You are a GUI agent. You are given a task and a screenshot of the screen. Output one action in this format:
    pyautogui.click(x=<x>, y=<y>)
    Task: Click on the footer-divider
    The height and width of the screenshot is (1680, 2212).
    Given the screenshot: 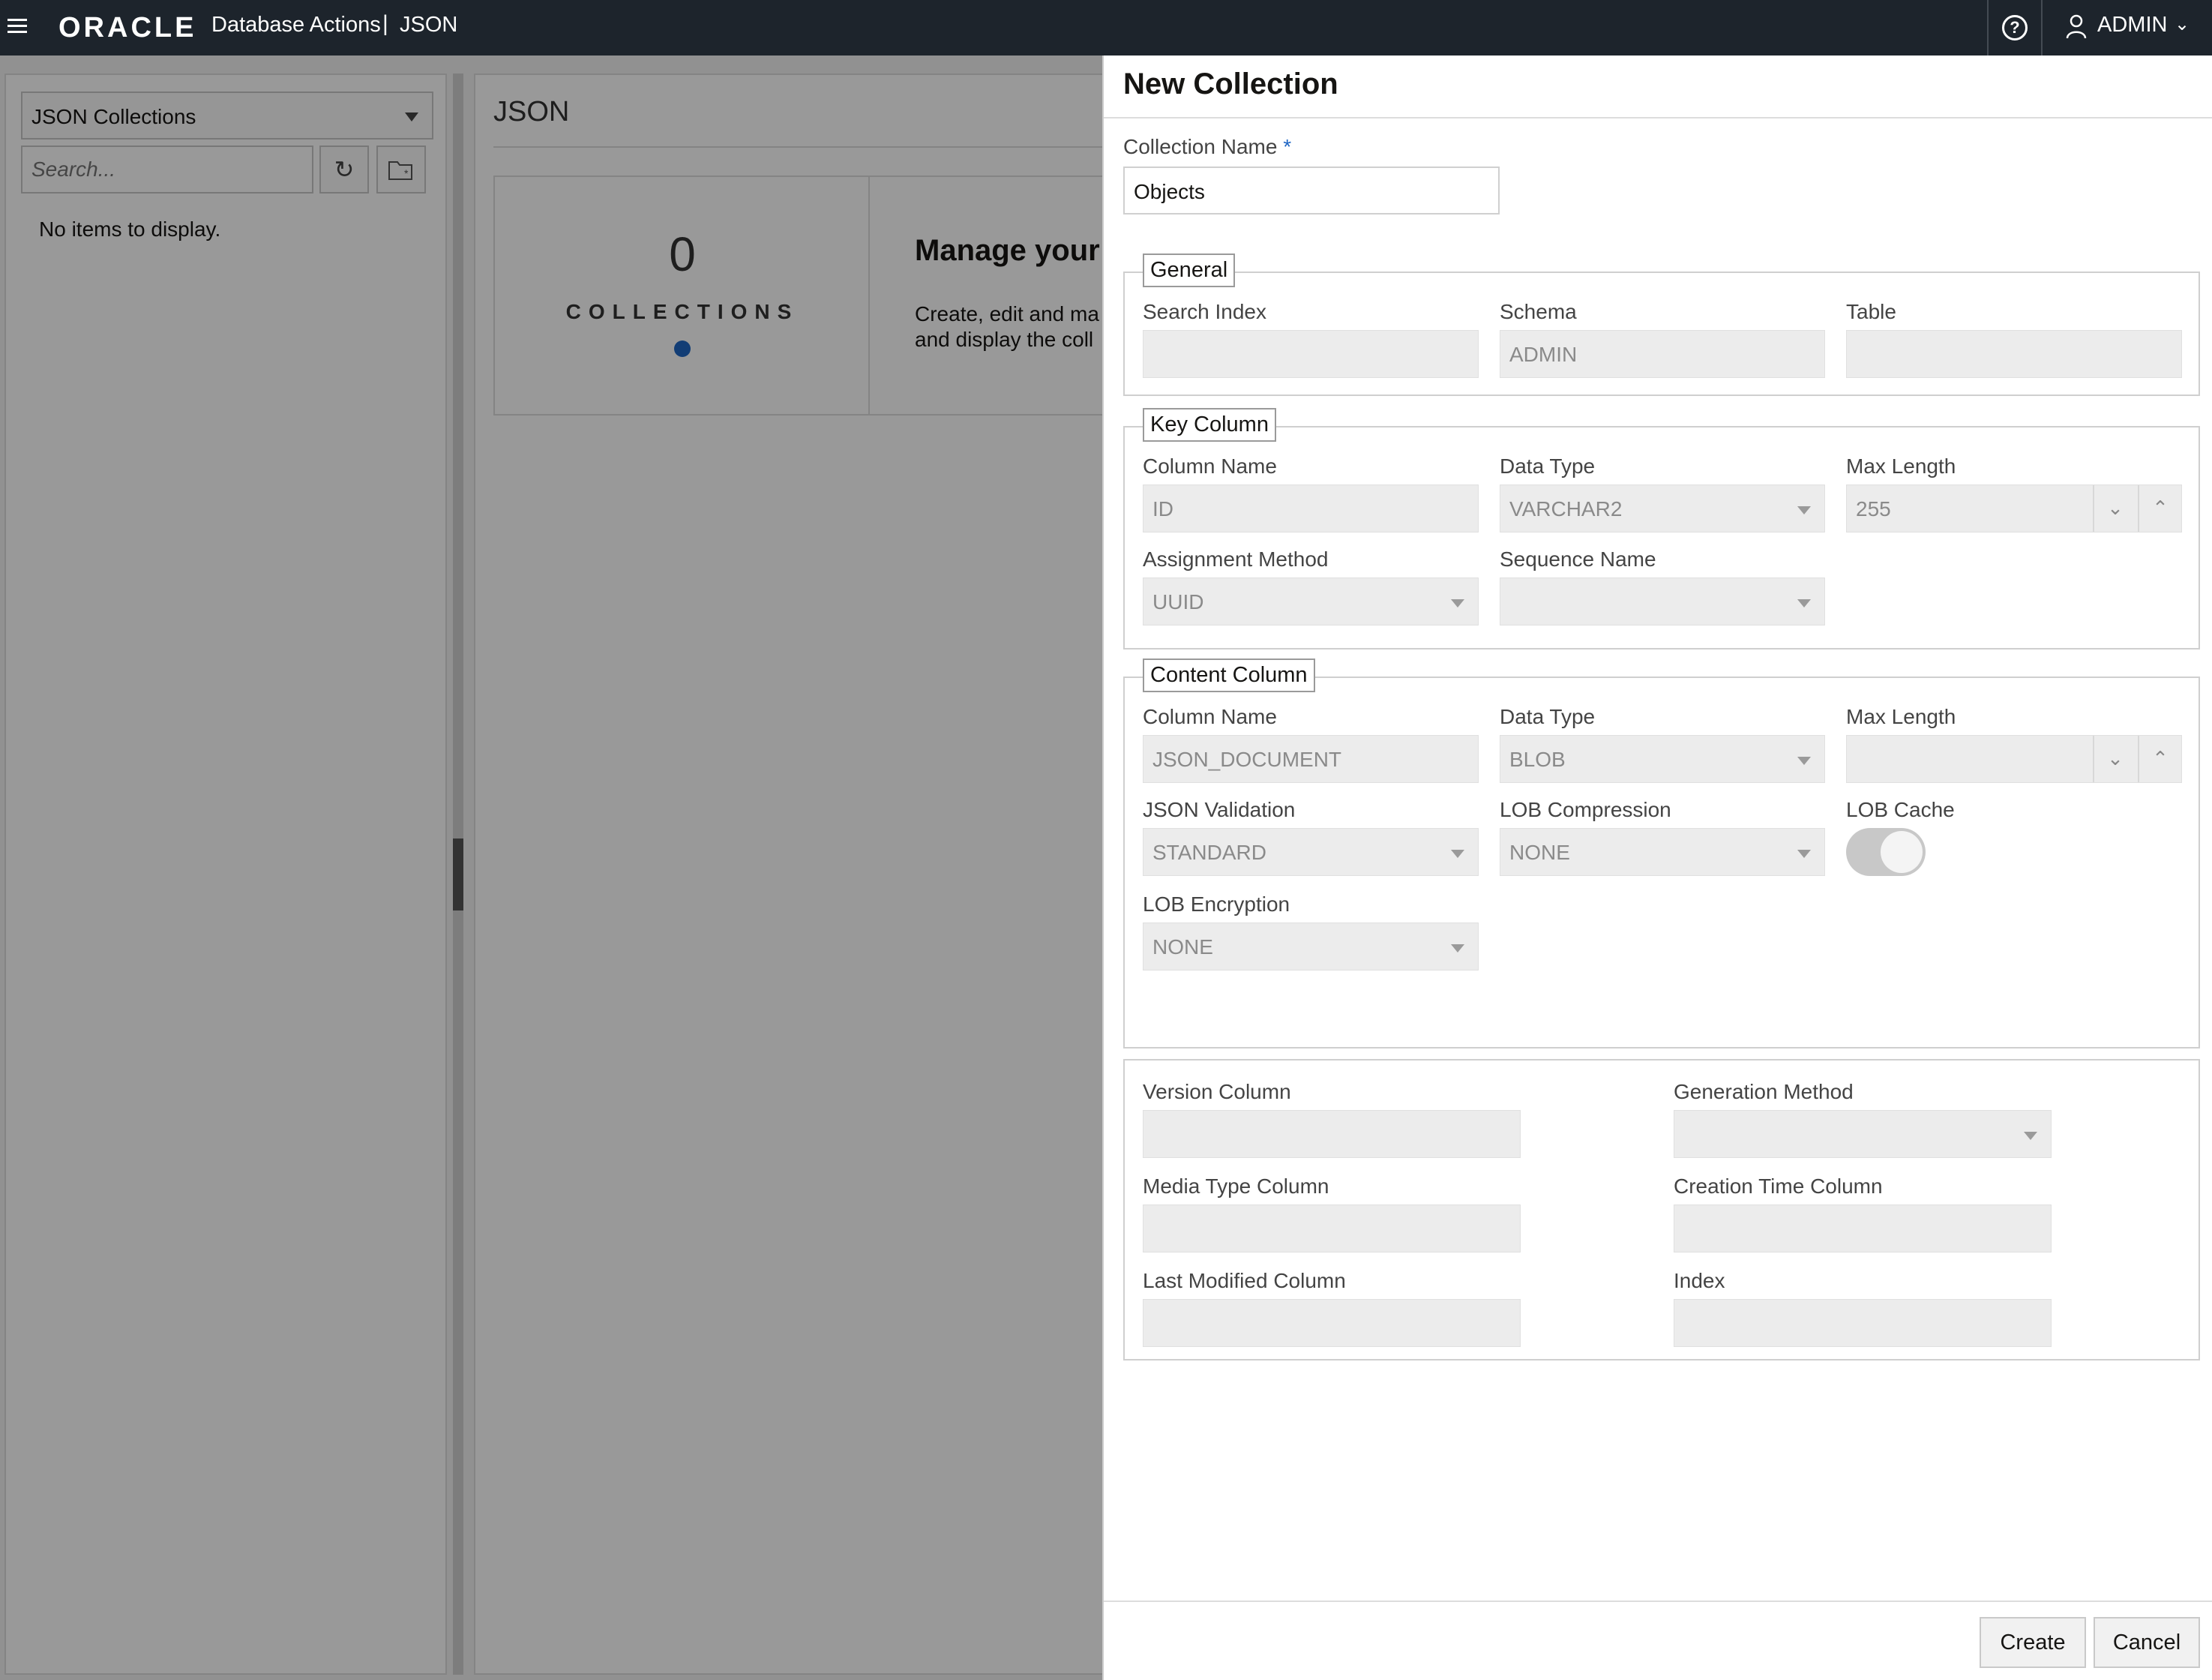 What is the action you would take?
    pyautogui.click(x=1658, y=1601)
    